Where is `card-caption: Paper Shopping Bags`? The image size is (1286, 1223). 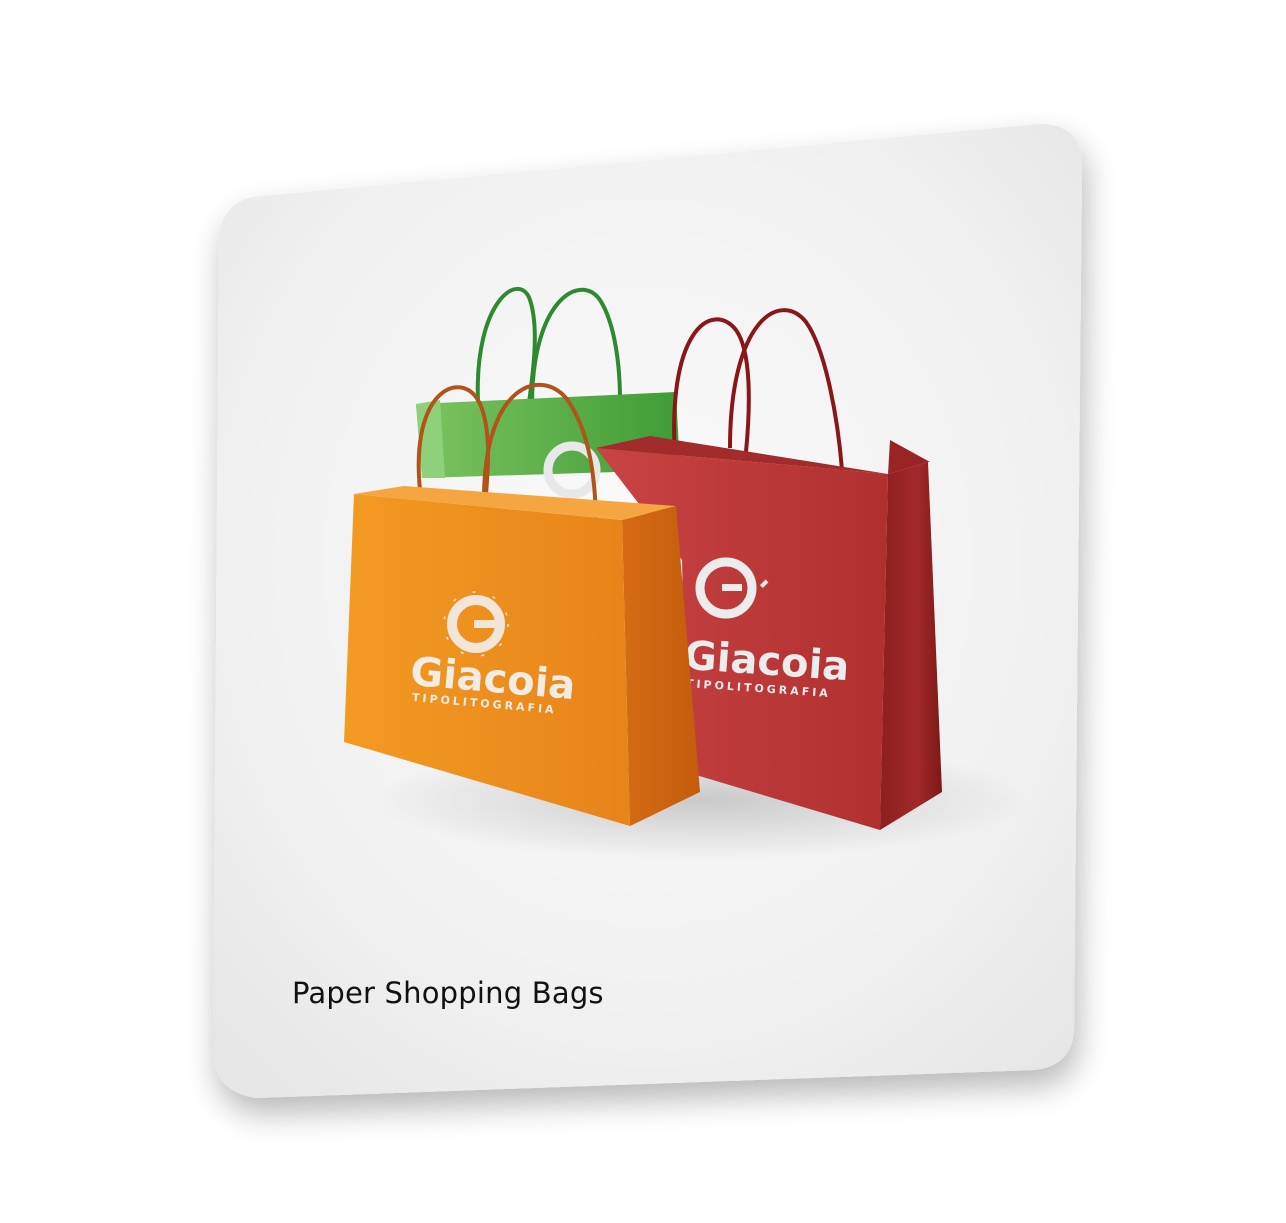 card-caption: Paper Shopping Bags is located at coordinates (448, 993).